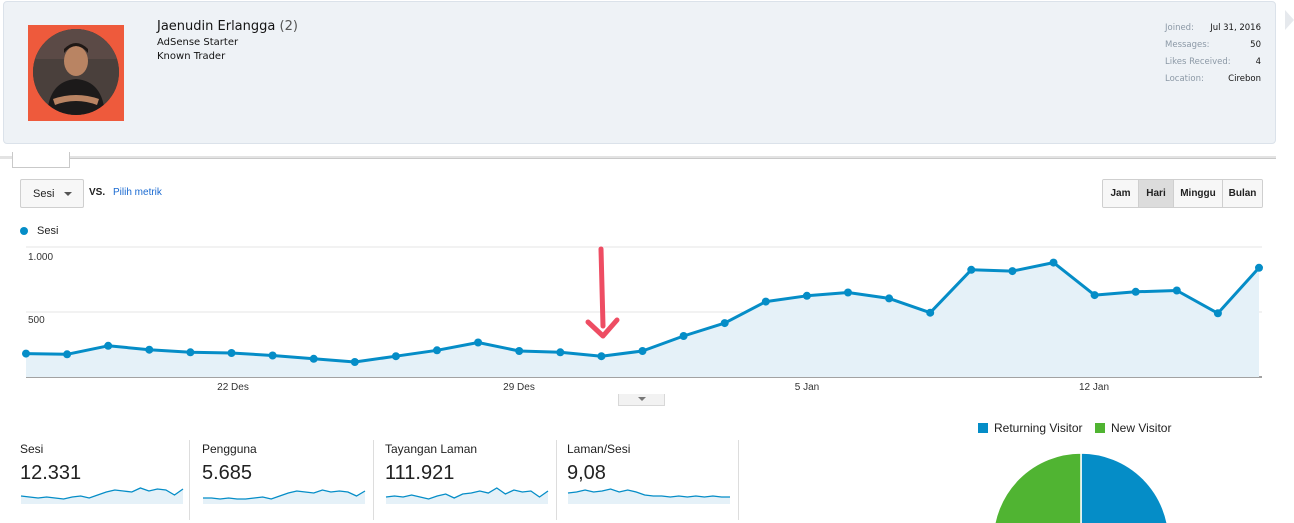 The height and width of the screenshot is (523, 1294). I want to click on pie-legend-returning: Returning Visitor, so click(1030, 428).